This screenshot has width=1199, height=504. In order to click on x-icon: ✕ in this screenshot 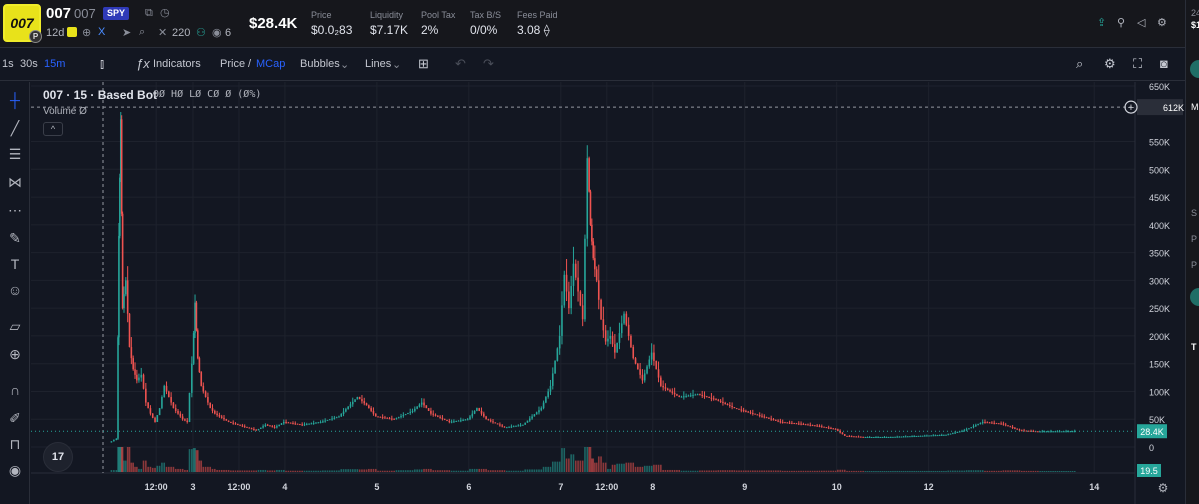, I will do `click(162, 32)`.